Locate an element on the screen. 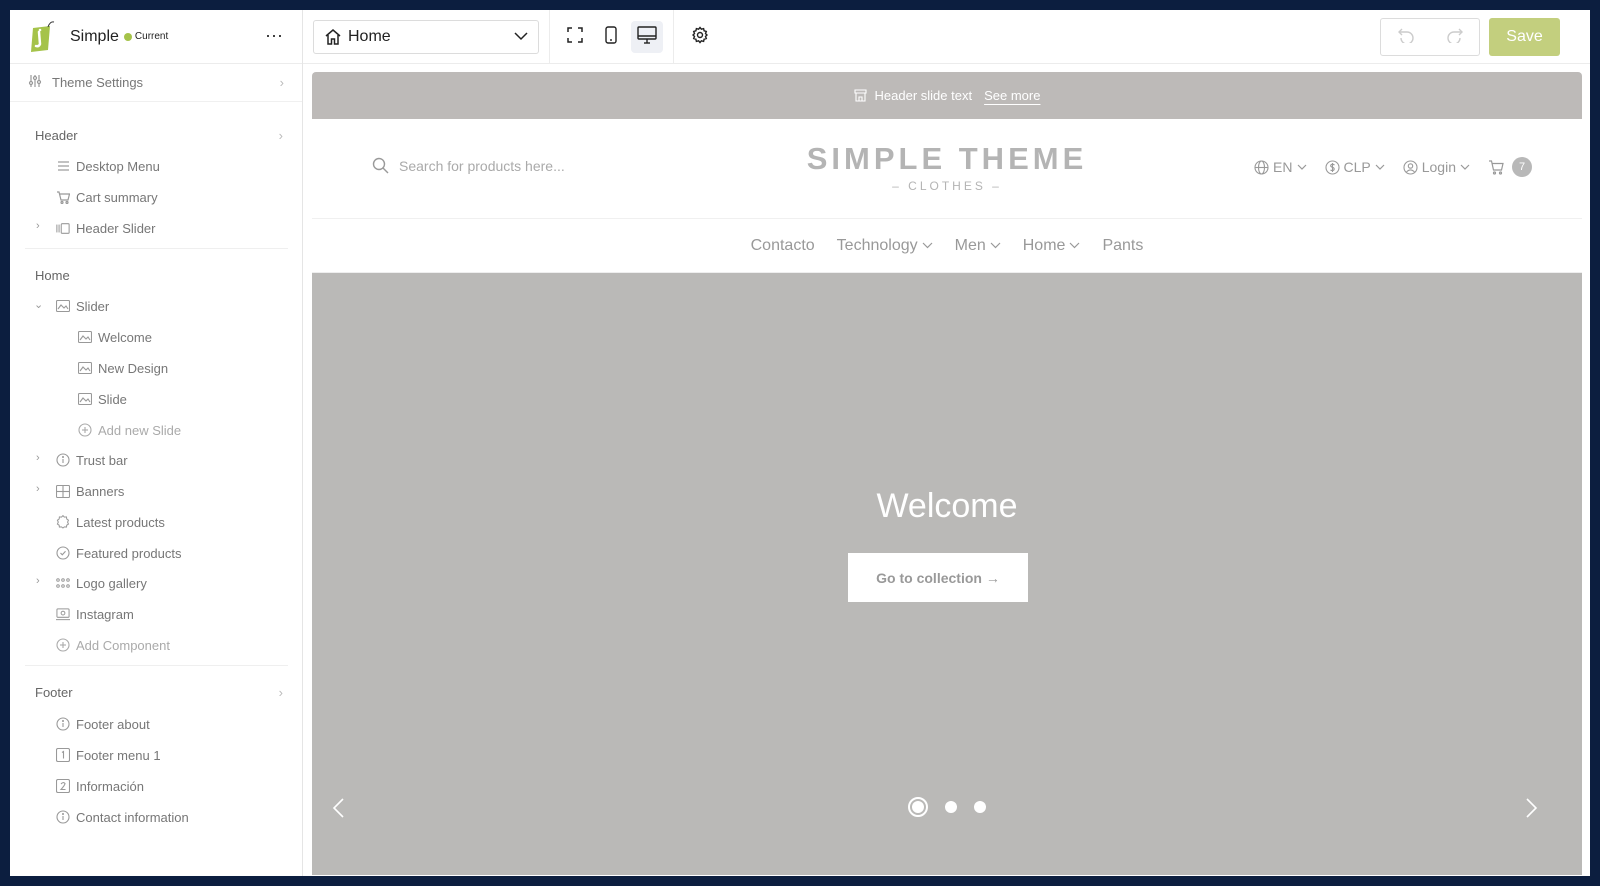  nav-item-technology: Technology is located at coordinates (885, 246).